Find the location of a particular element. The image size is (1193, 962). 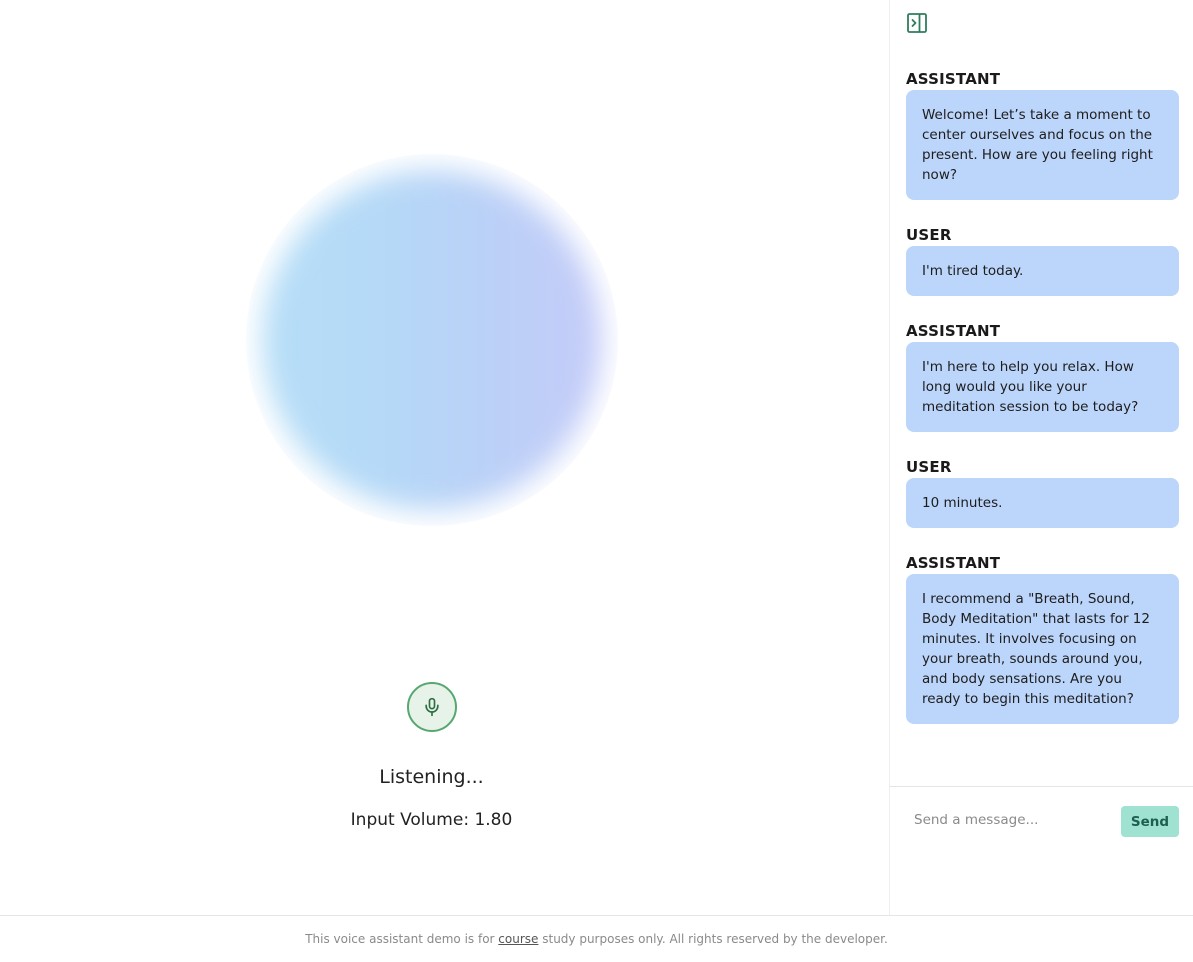

voice-orb-gradient is located at coordinates (432, 340).